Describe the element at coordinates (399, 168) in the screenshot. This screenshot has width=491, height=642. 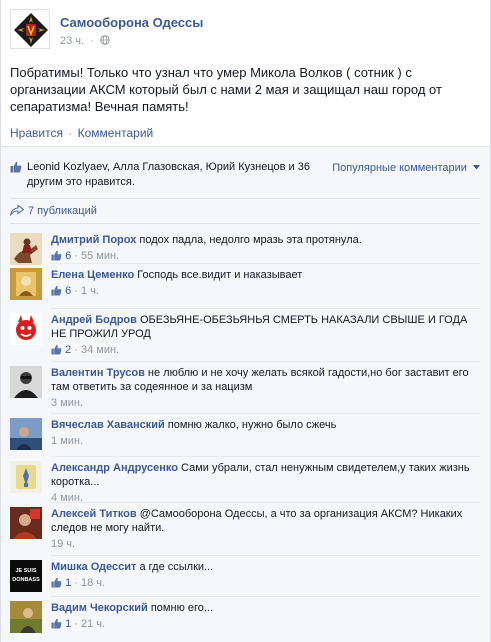
I see `popular-comments-label: Популярные комментарии` at that location.